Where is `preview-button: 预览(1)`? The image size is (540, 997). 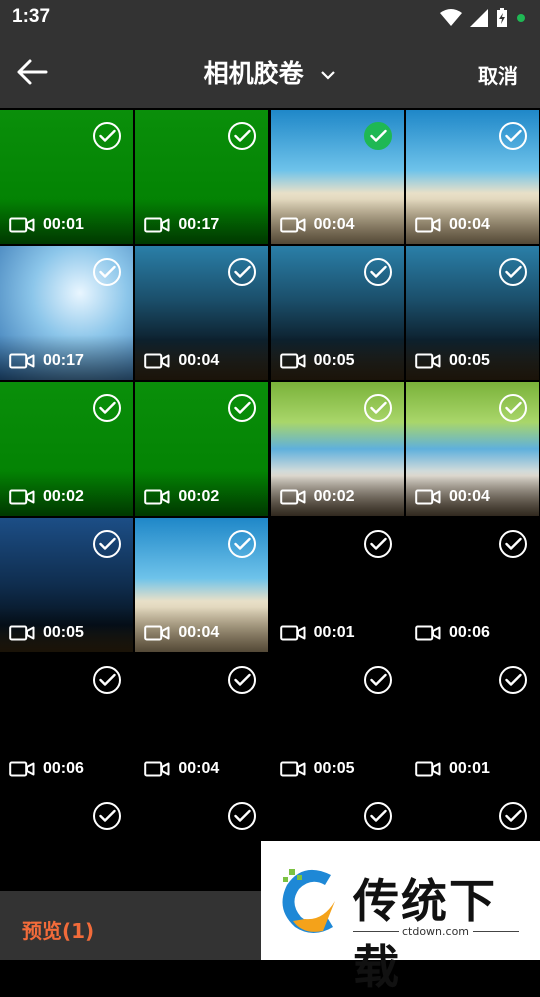
preview-button: 预览(1) is located at coordinates (58, 929).